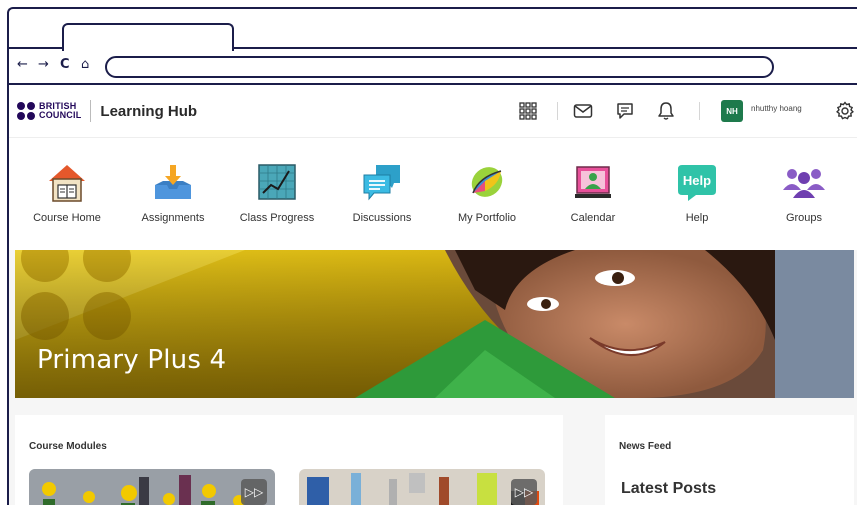  What do you see at coordinates (173, 218) in the screenshot?
I see `nav-label: Assignments` at bounding box center [173, 218].